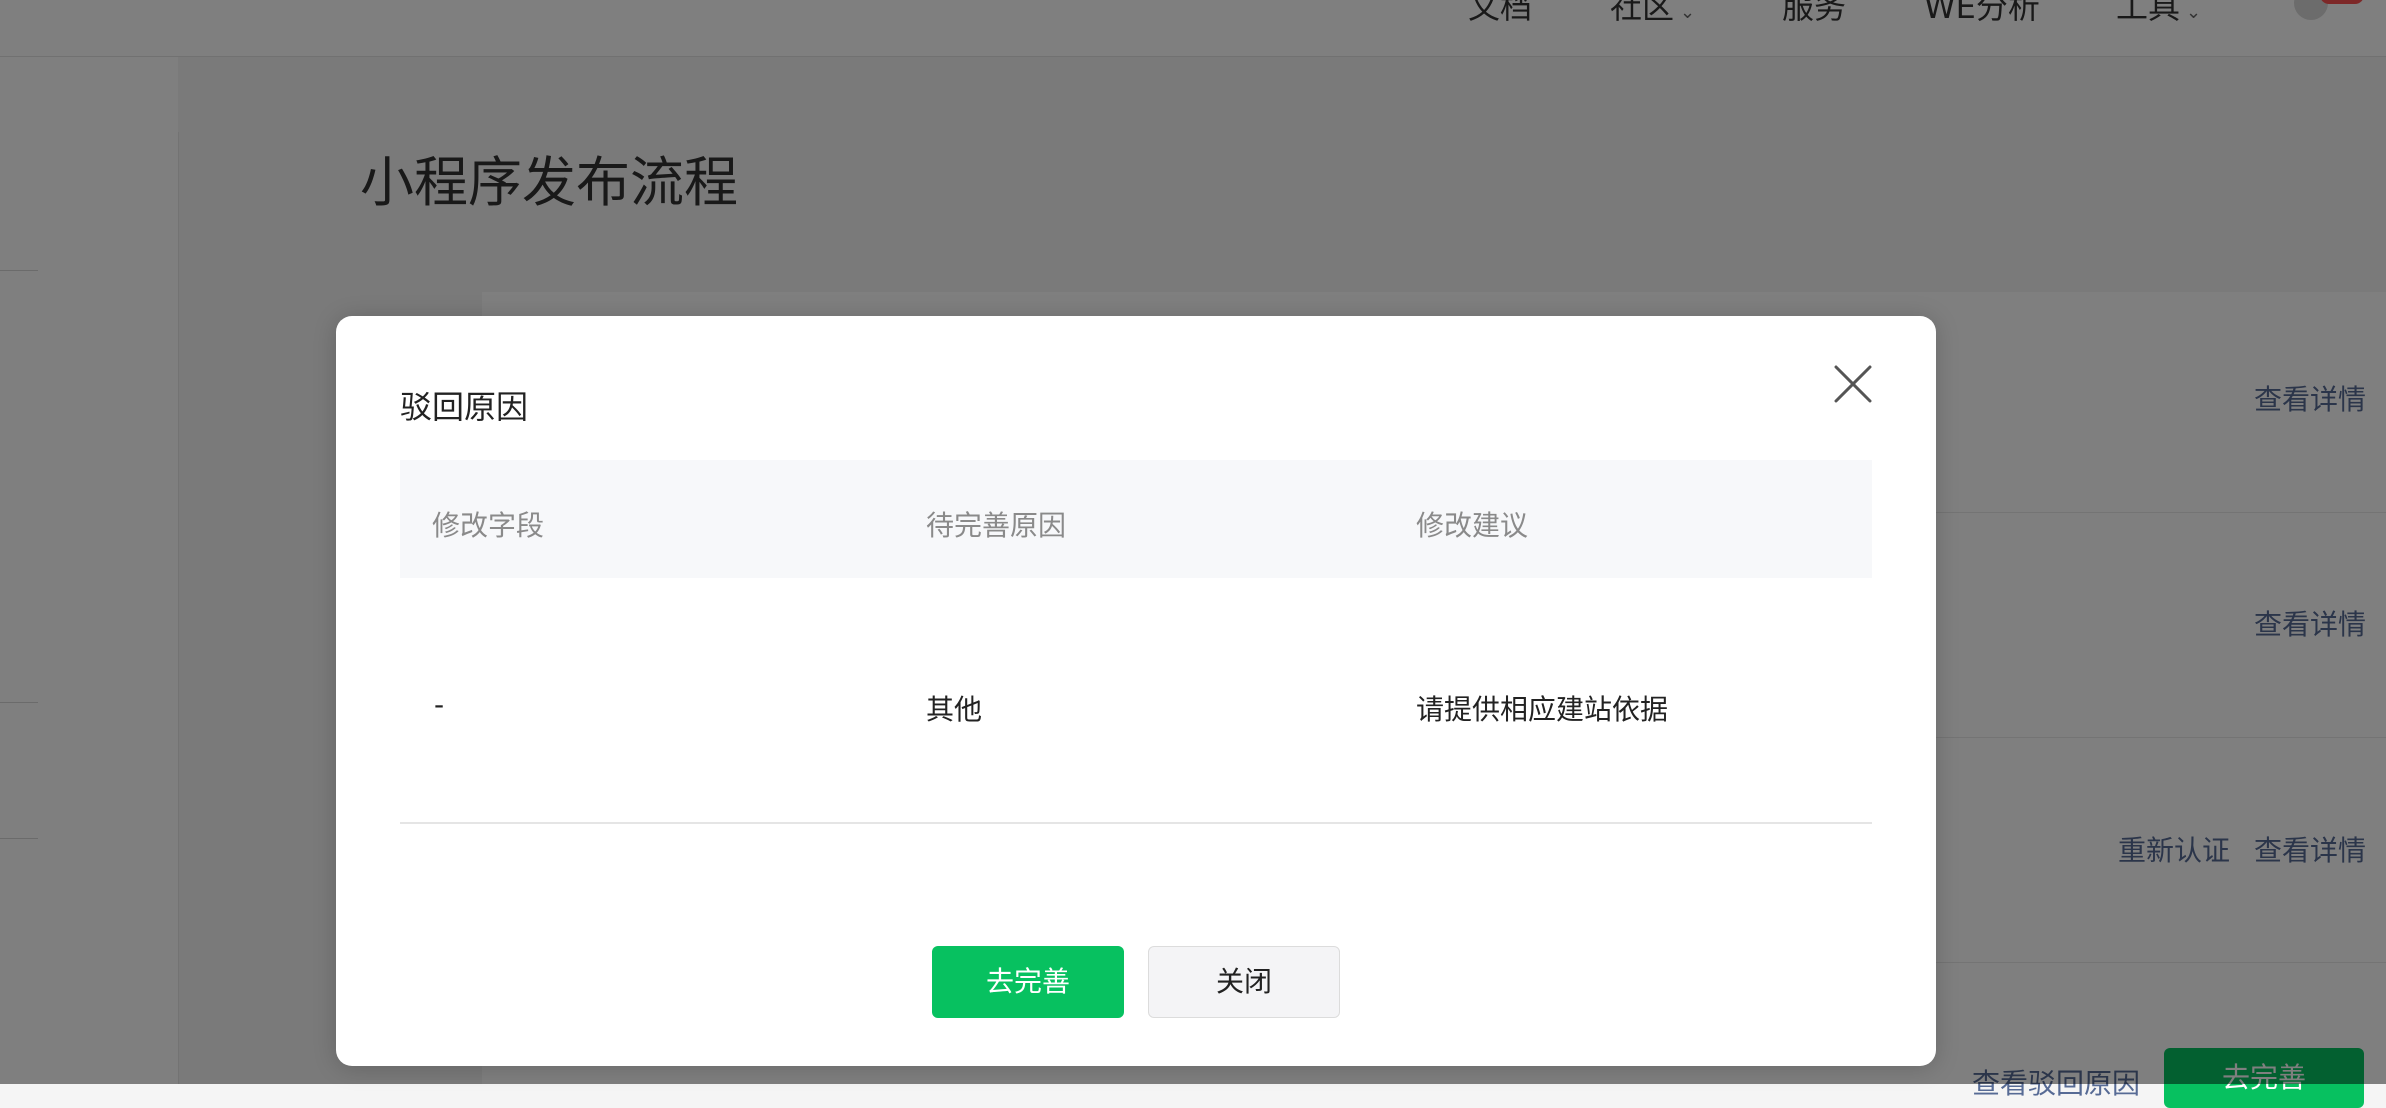 The height and width of the screenshot is (1108, 2386). I want to click on column-header-suggestion: 修改建议, so click(1472, 525).